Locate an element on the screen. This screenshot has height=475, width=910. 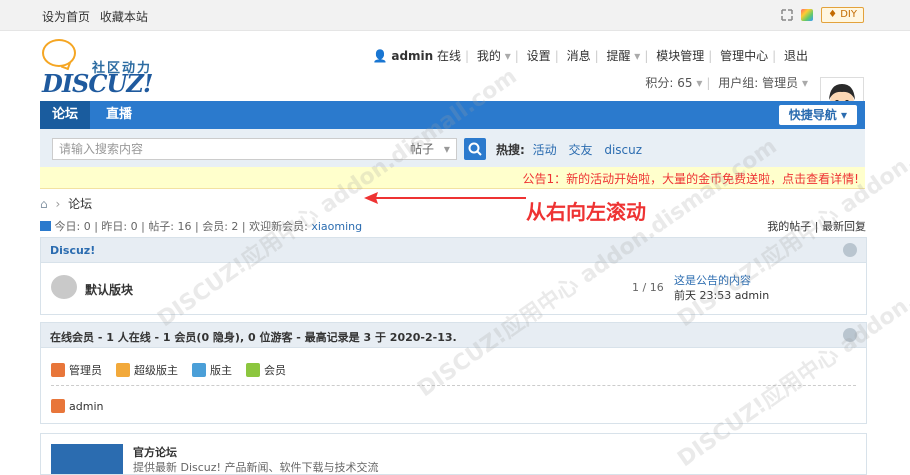
admin-center-link: 管理中心 is located at coordinates (744, 56).